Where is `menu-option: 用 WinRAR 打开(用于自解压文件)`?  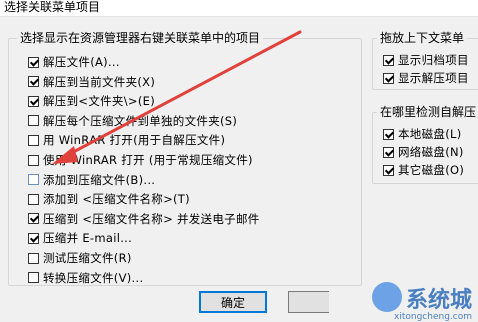 menu-option: 用 WinRAR 打开(用于自解压文件) is located at coordinates (126, 140).